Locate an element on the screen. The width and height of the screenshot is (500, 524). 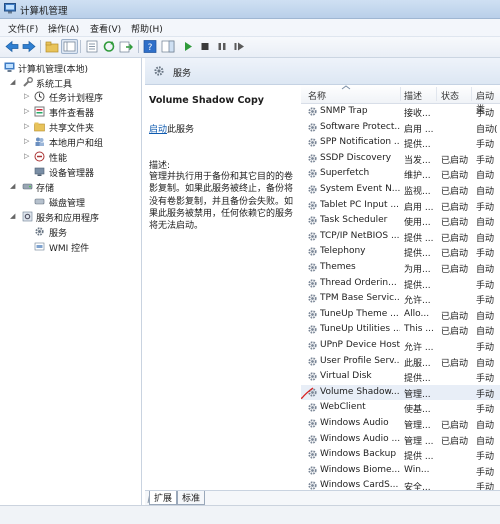
up-level-button is located at coordinates (52, 46).